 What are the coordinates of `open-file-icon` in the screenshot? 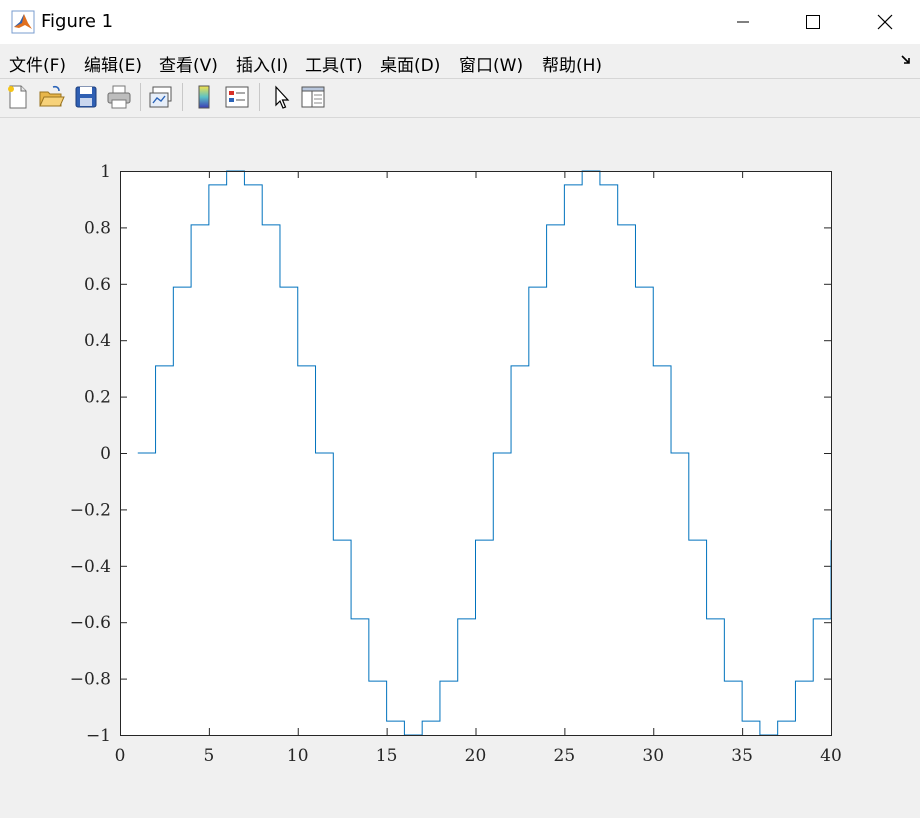 It's located at (52, 96).